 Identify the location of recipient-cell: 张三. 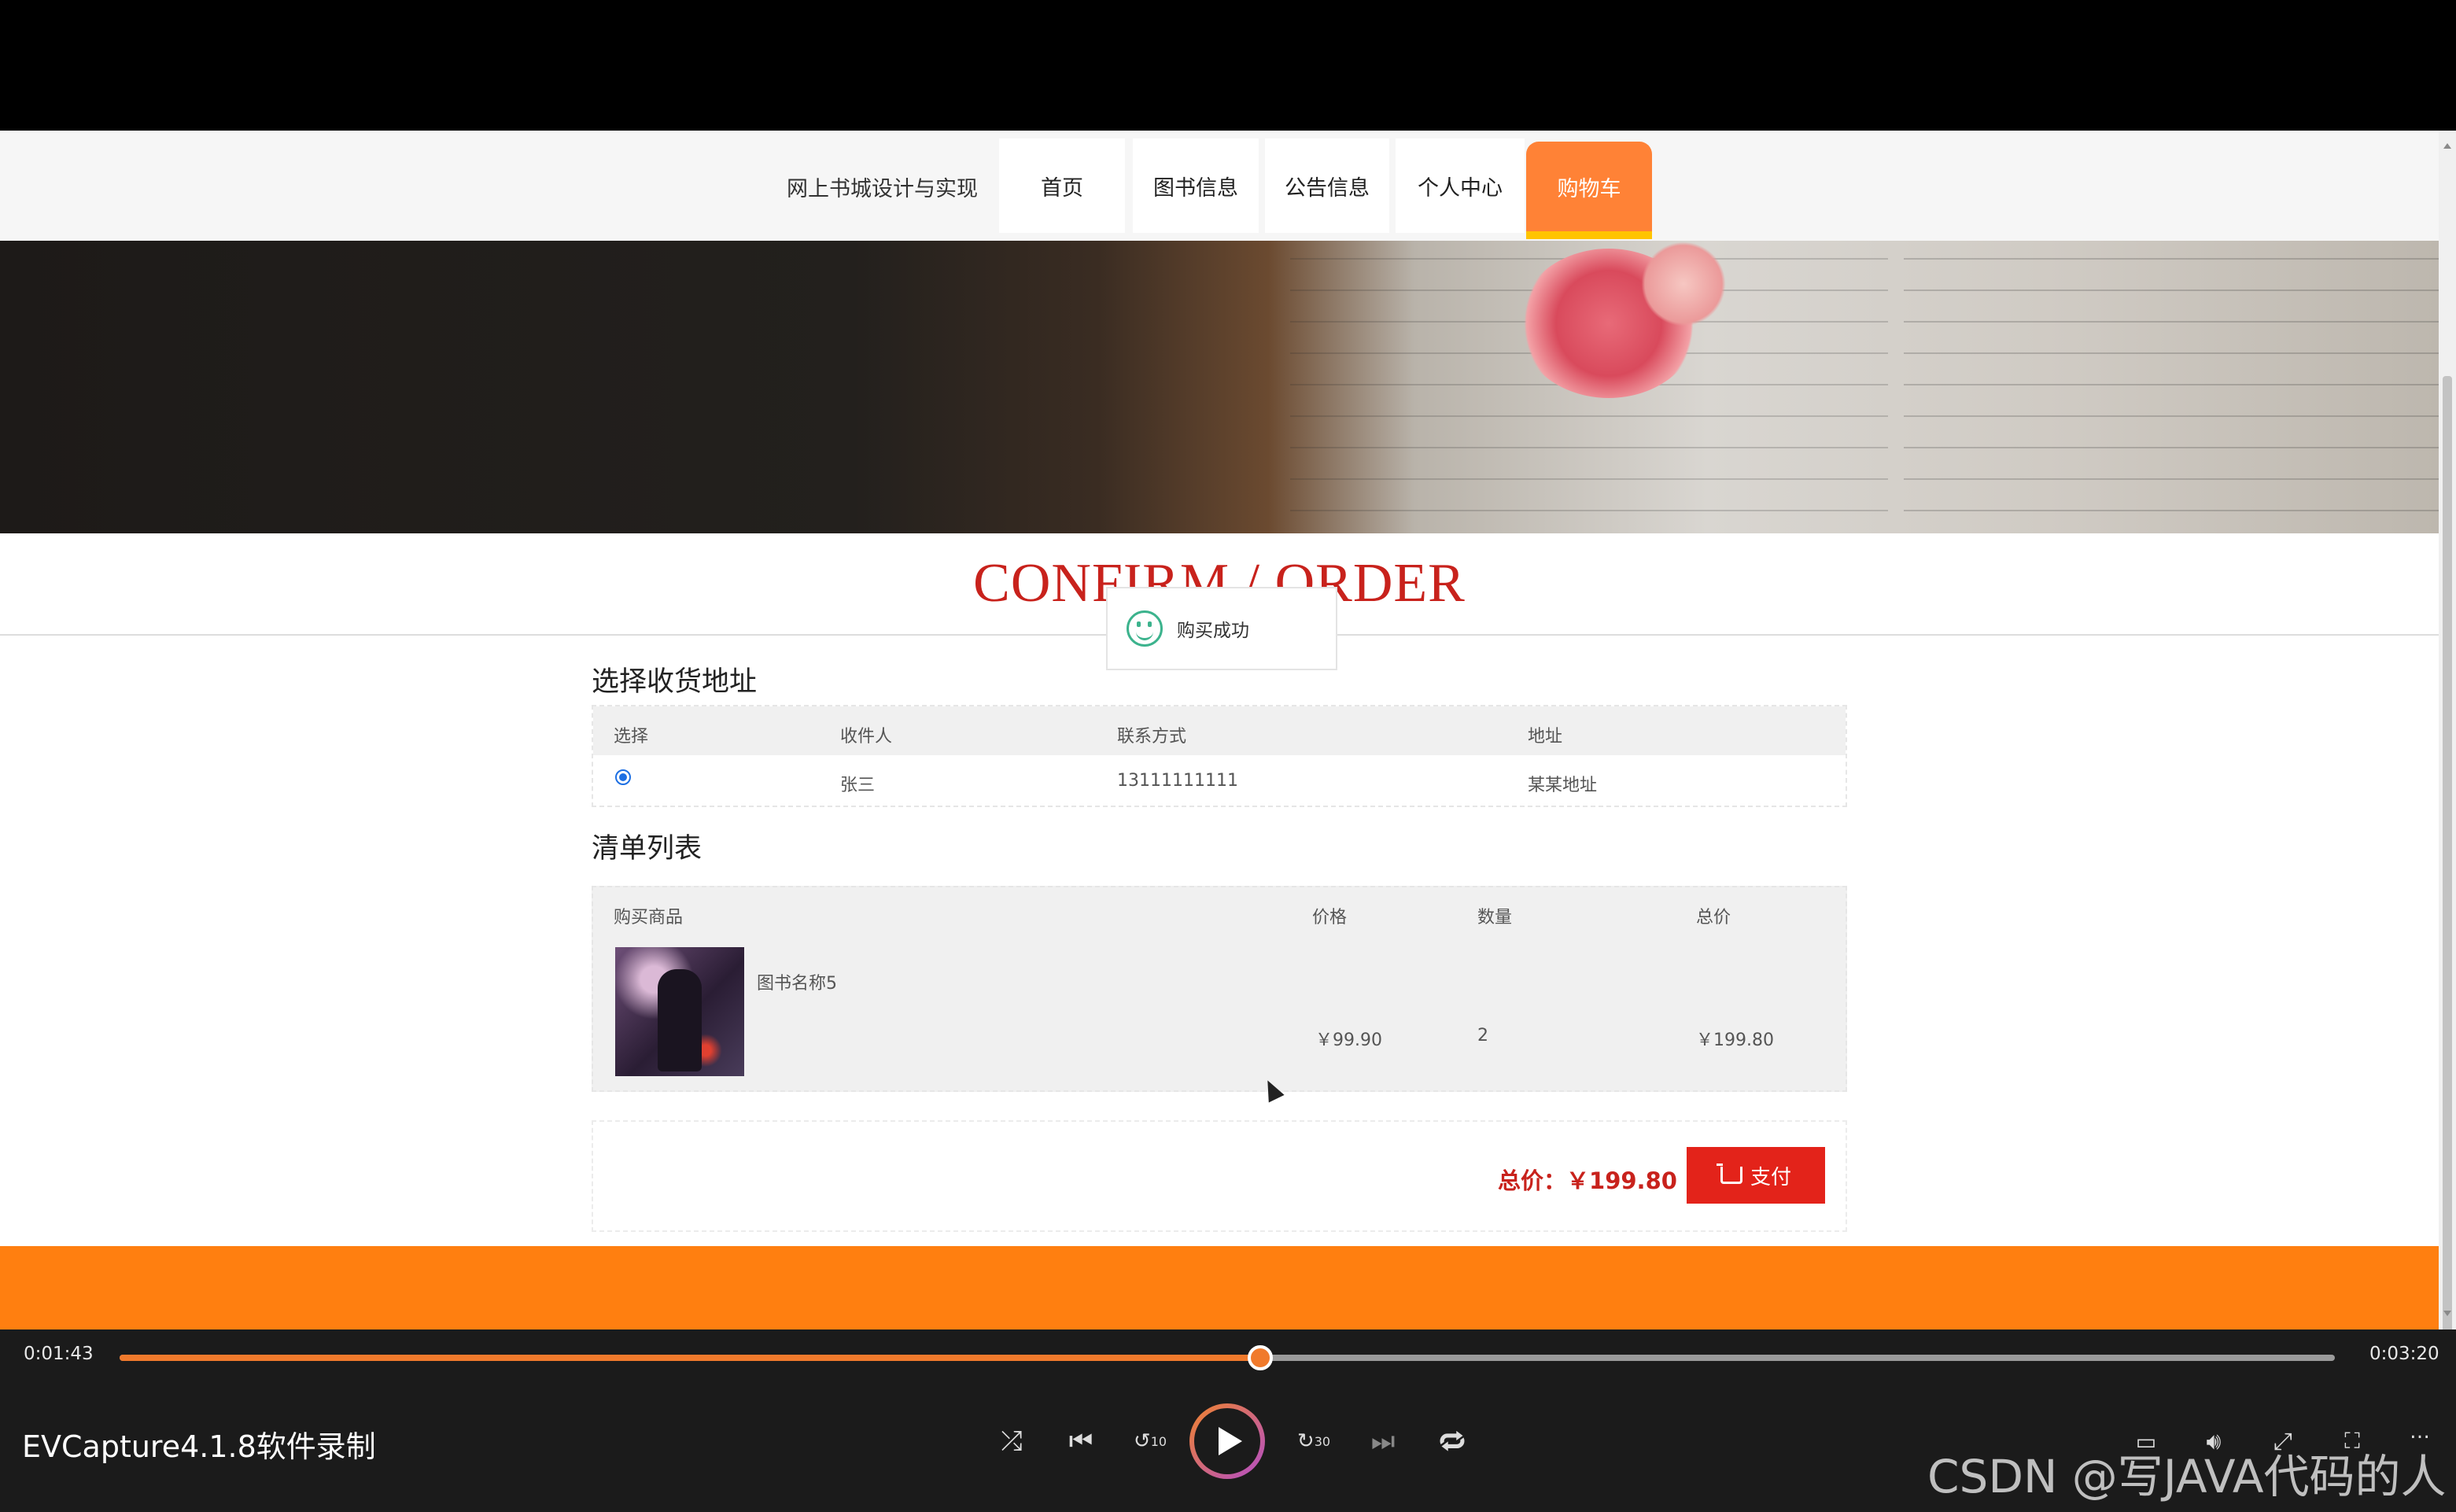
(858, 785).